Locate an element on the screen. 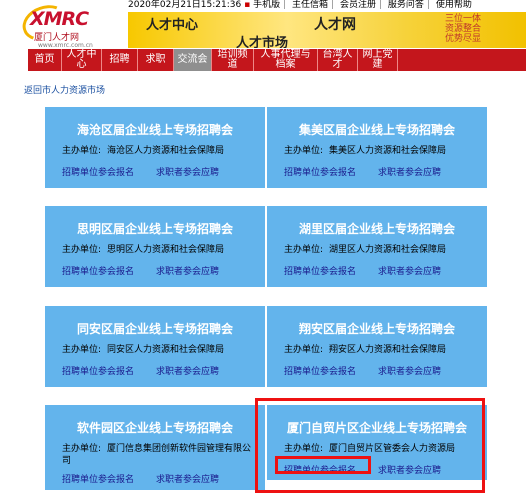  top-link-director-mailbox: 主任信箱 is located at coordinates (310, 5).